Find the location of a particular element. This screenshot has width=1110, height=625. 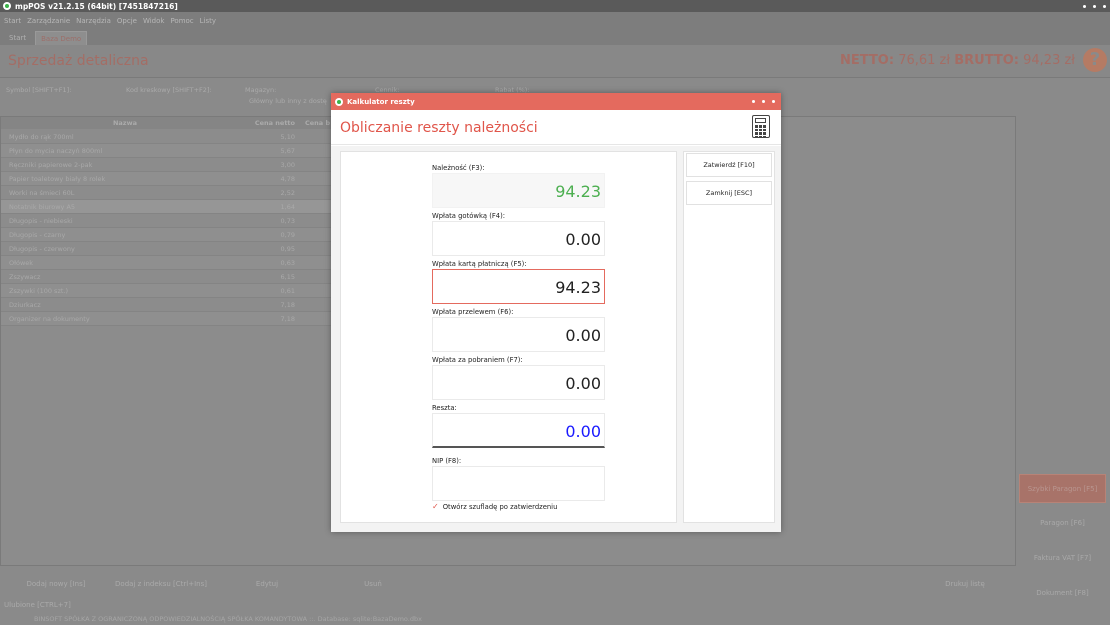

netto-label: NETTO: is located at coordinates (867, 60).